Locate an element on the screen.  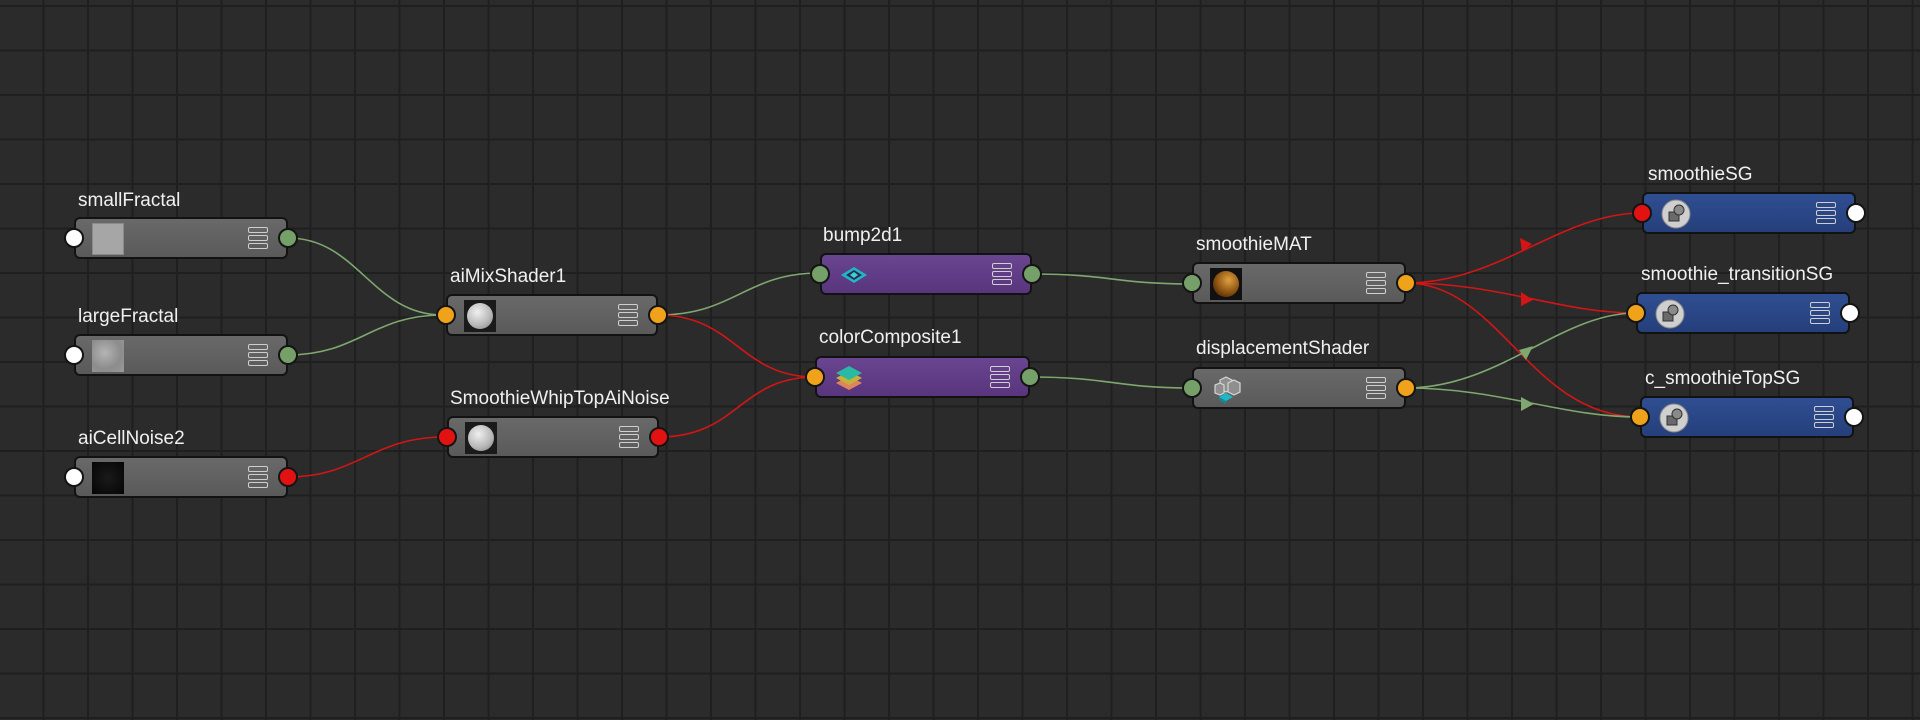
node-title-smoothiesg: smoothieSG is located at coordinates (1700, 174).